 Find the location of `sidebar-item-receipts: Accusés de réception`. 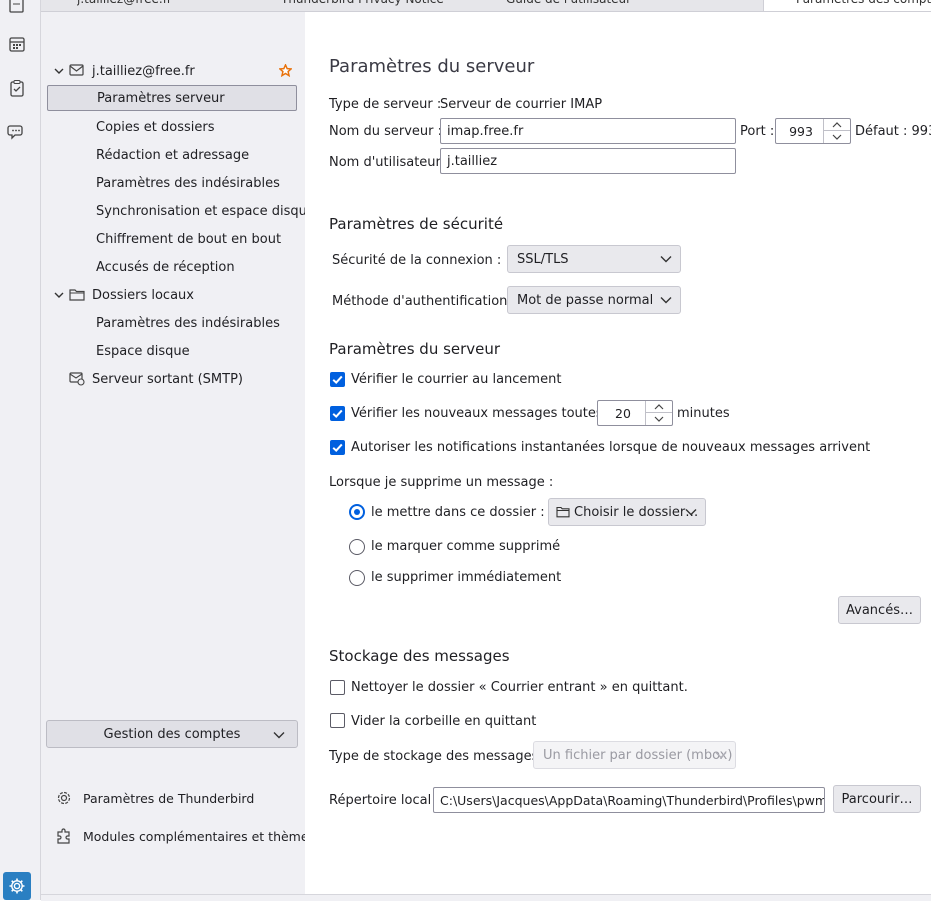

sidebar-item-receipts: Accusés de réception is located at coordinates (165, 267).